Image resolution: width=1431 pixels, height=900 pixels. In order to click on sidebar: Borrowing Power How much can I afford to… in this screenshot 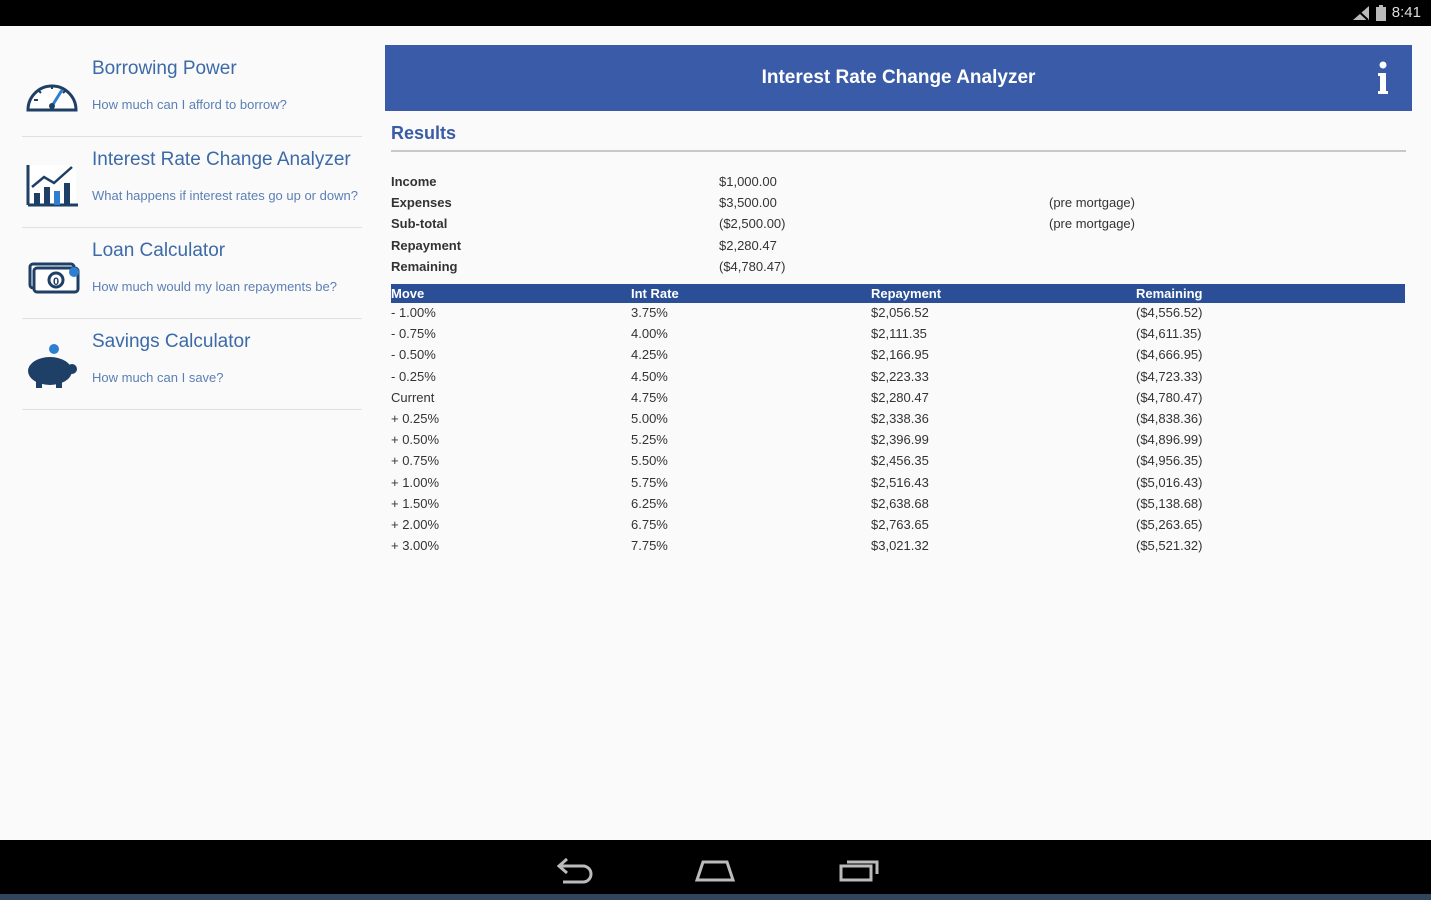, I will do `click(192, 228)`.